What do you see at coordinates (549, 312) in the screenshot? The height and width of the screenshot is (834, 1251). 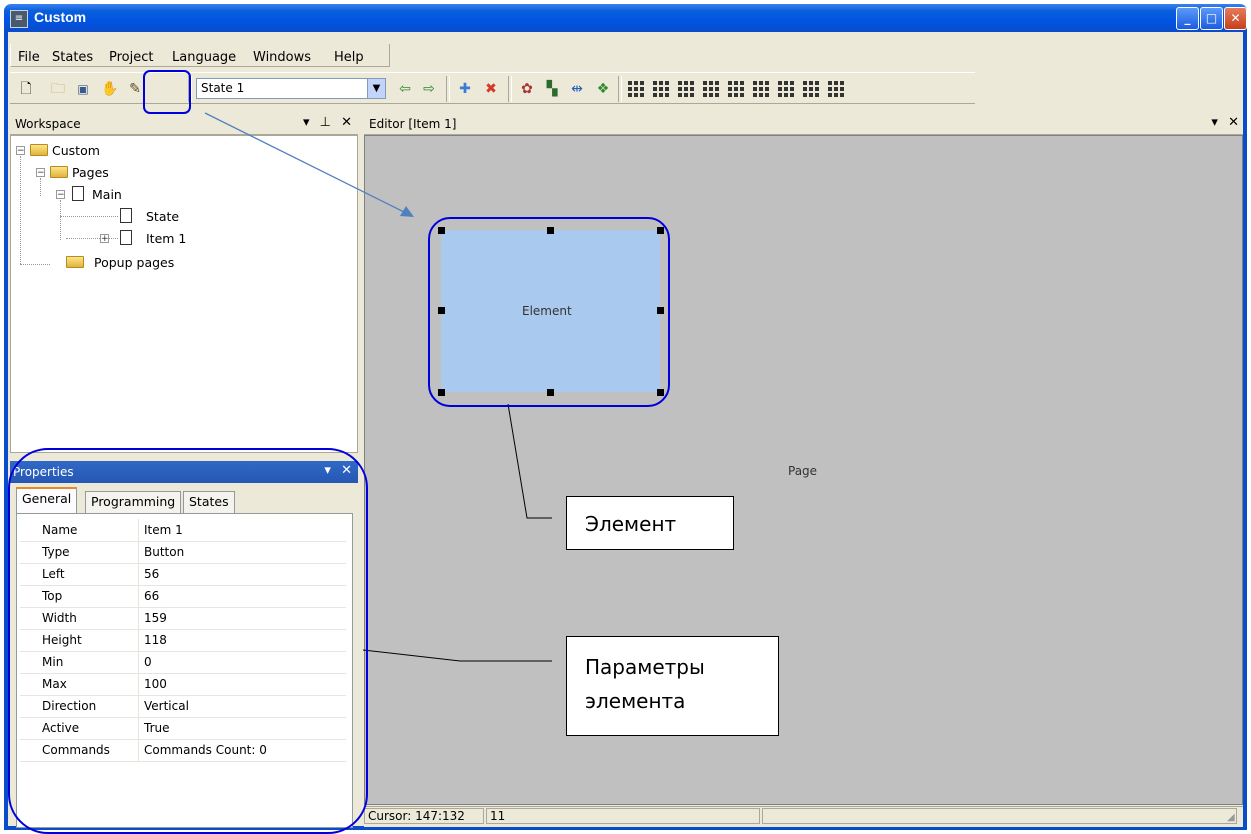 I see `highlight-outline-element` at bounding box center [549, 312].